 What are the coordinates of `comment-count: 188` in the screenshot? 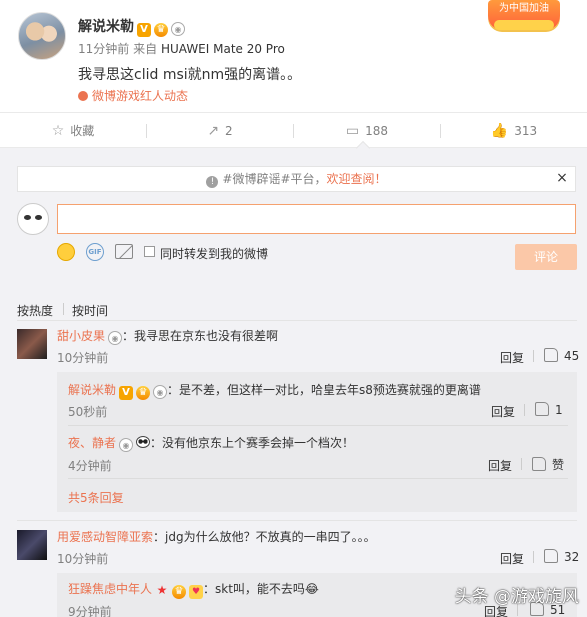 It's located at (377, 131).